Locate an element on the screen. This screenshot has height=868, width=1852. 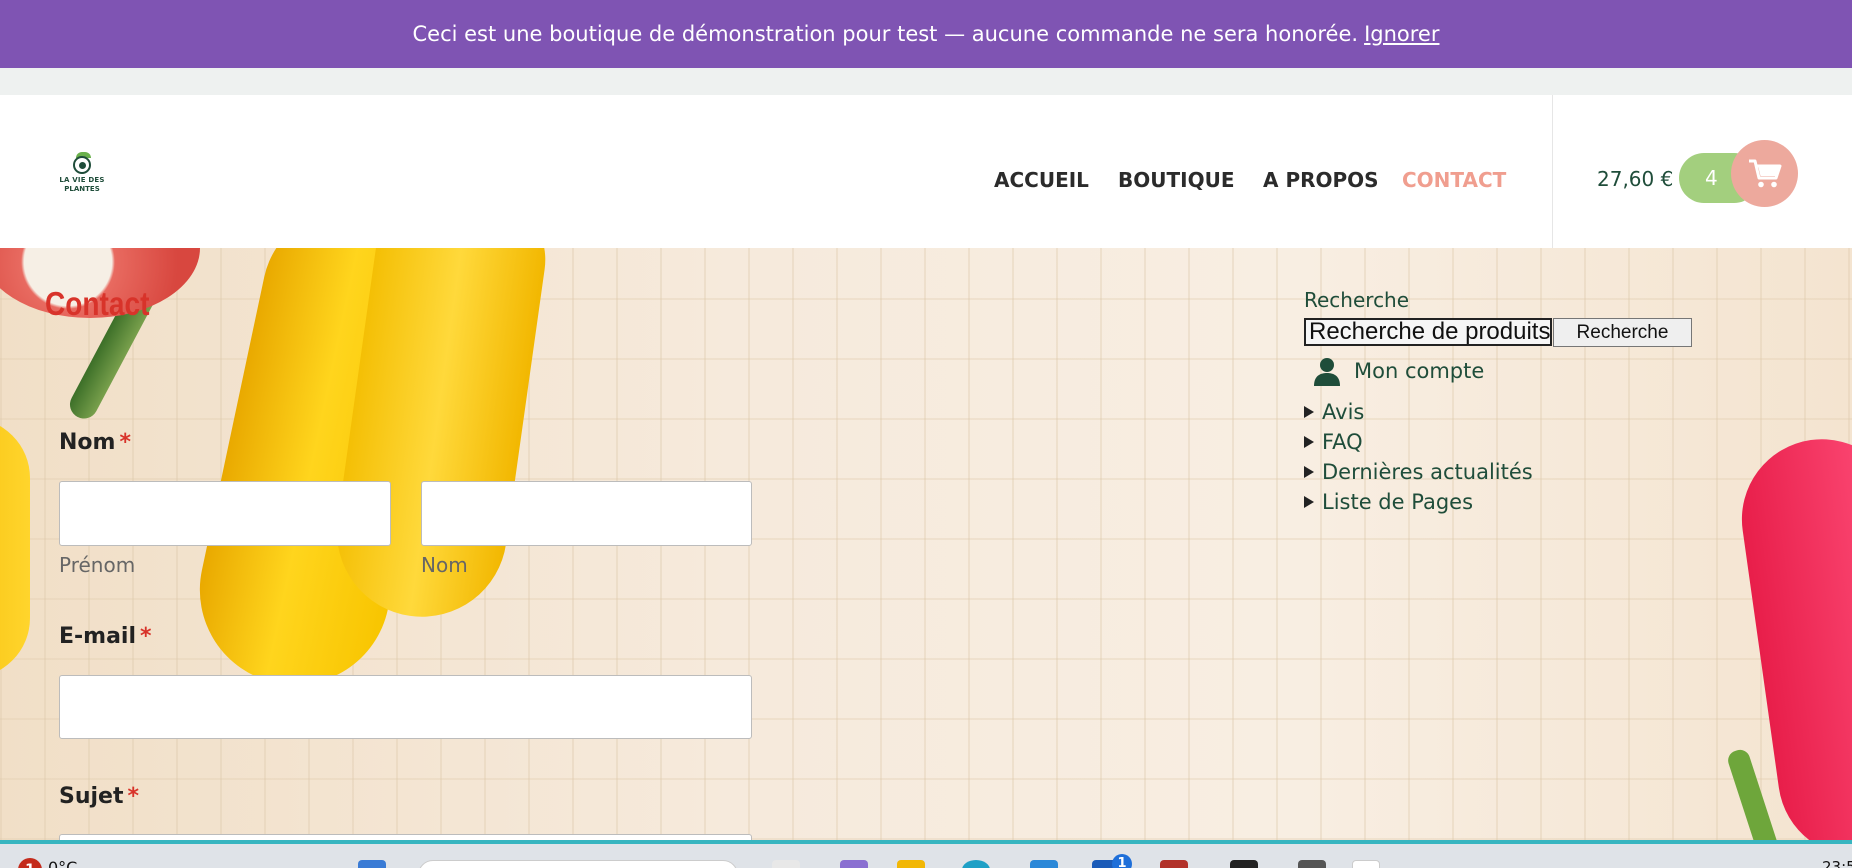
weather-temperature: 0°C is located at coordinates (62, 863).